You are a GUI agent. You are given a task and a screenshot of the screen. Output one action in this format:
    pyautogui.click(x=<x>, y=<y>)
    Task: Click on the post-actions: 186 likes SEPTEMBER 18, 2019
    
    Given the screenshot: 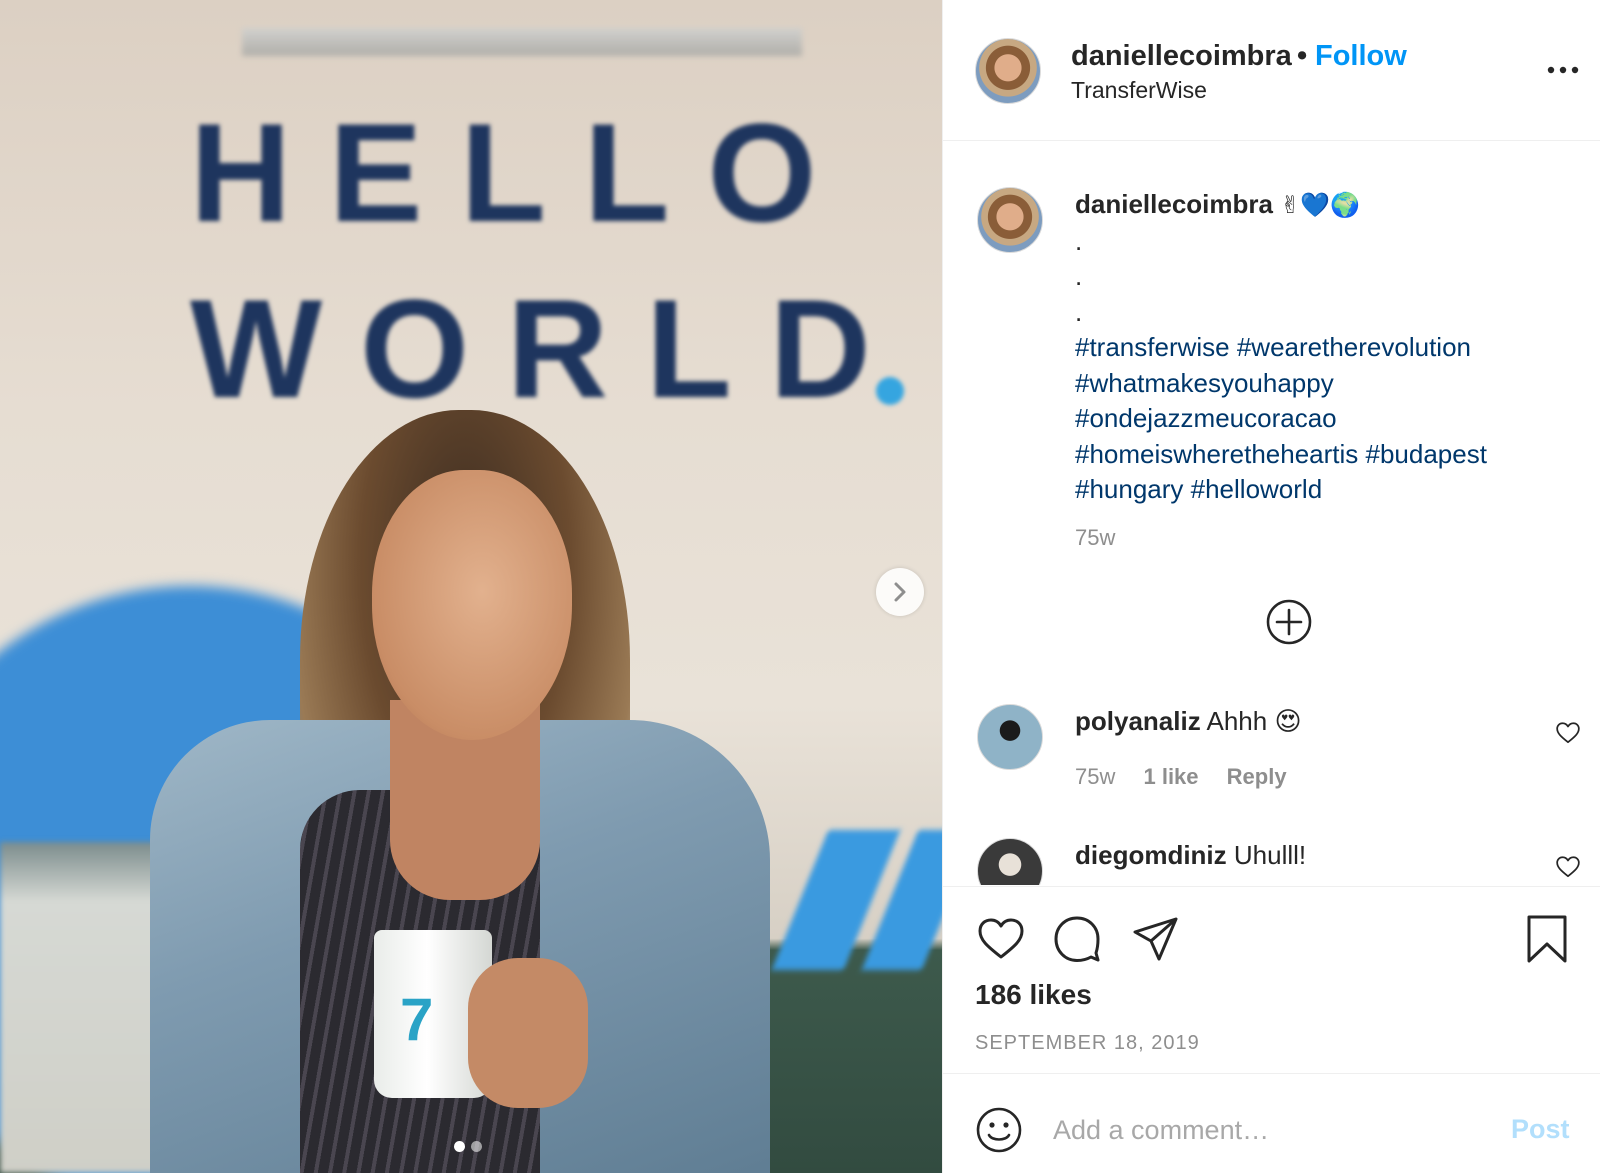 What is the action you would take?
    pyautogui.click(x=1271, y=979)
    